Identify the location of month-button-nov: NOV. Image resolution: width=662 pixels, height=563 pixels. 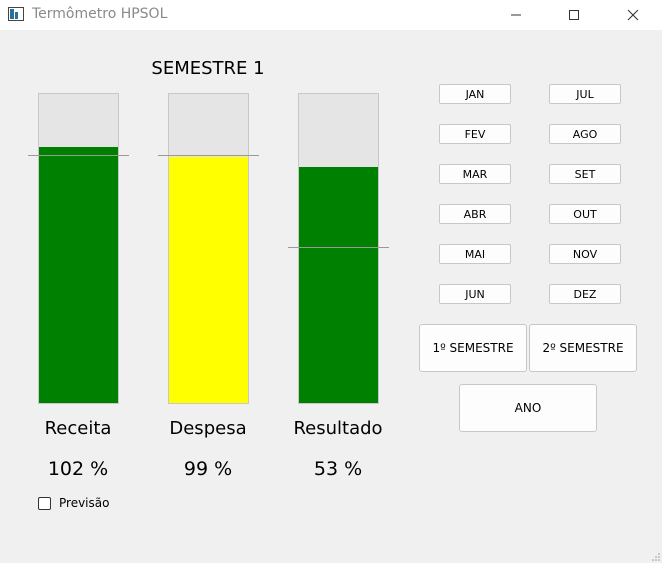
(585, 254).